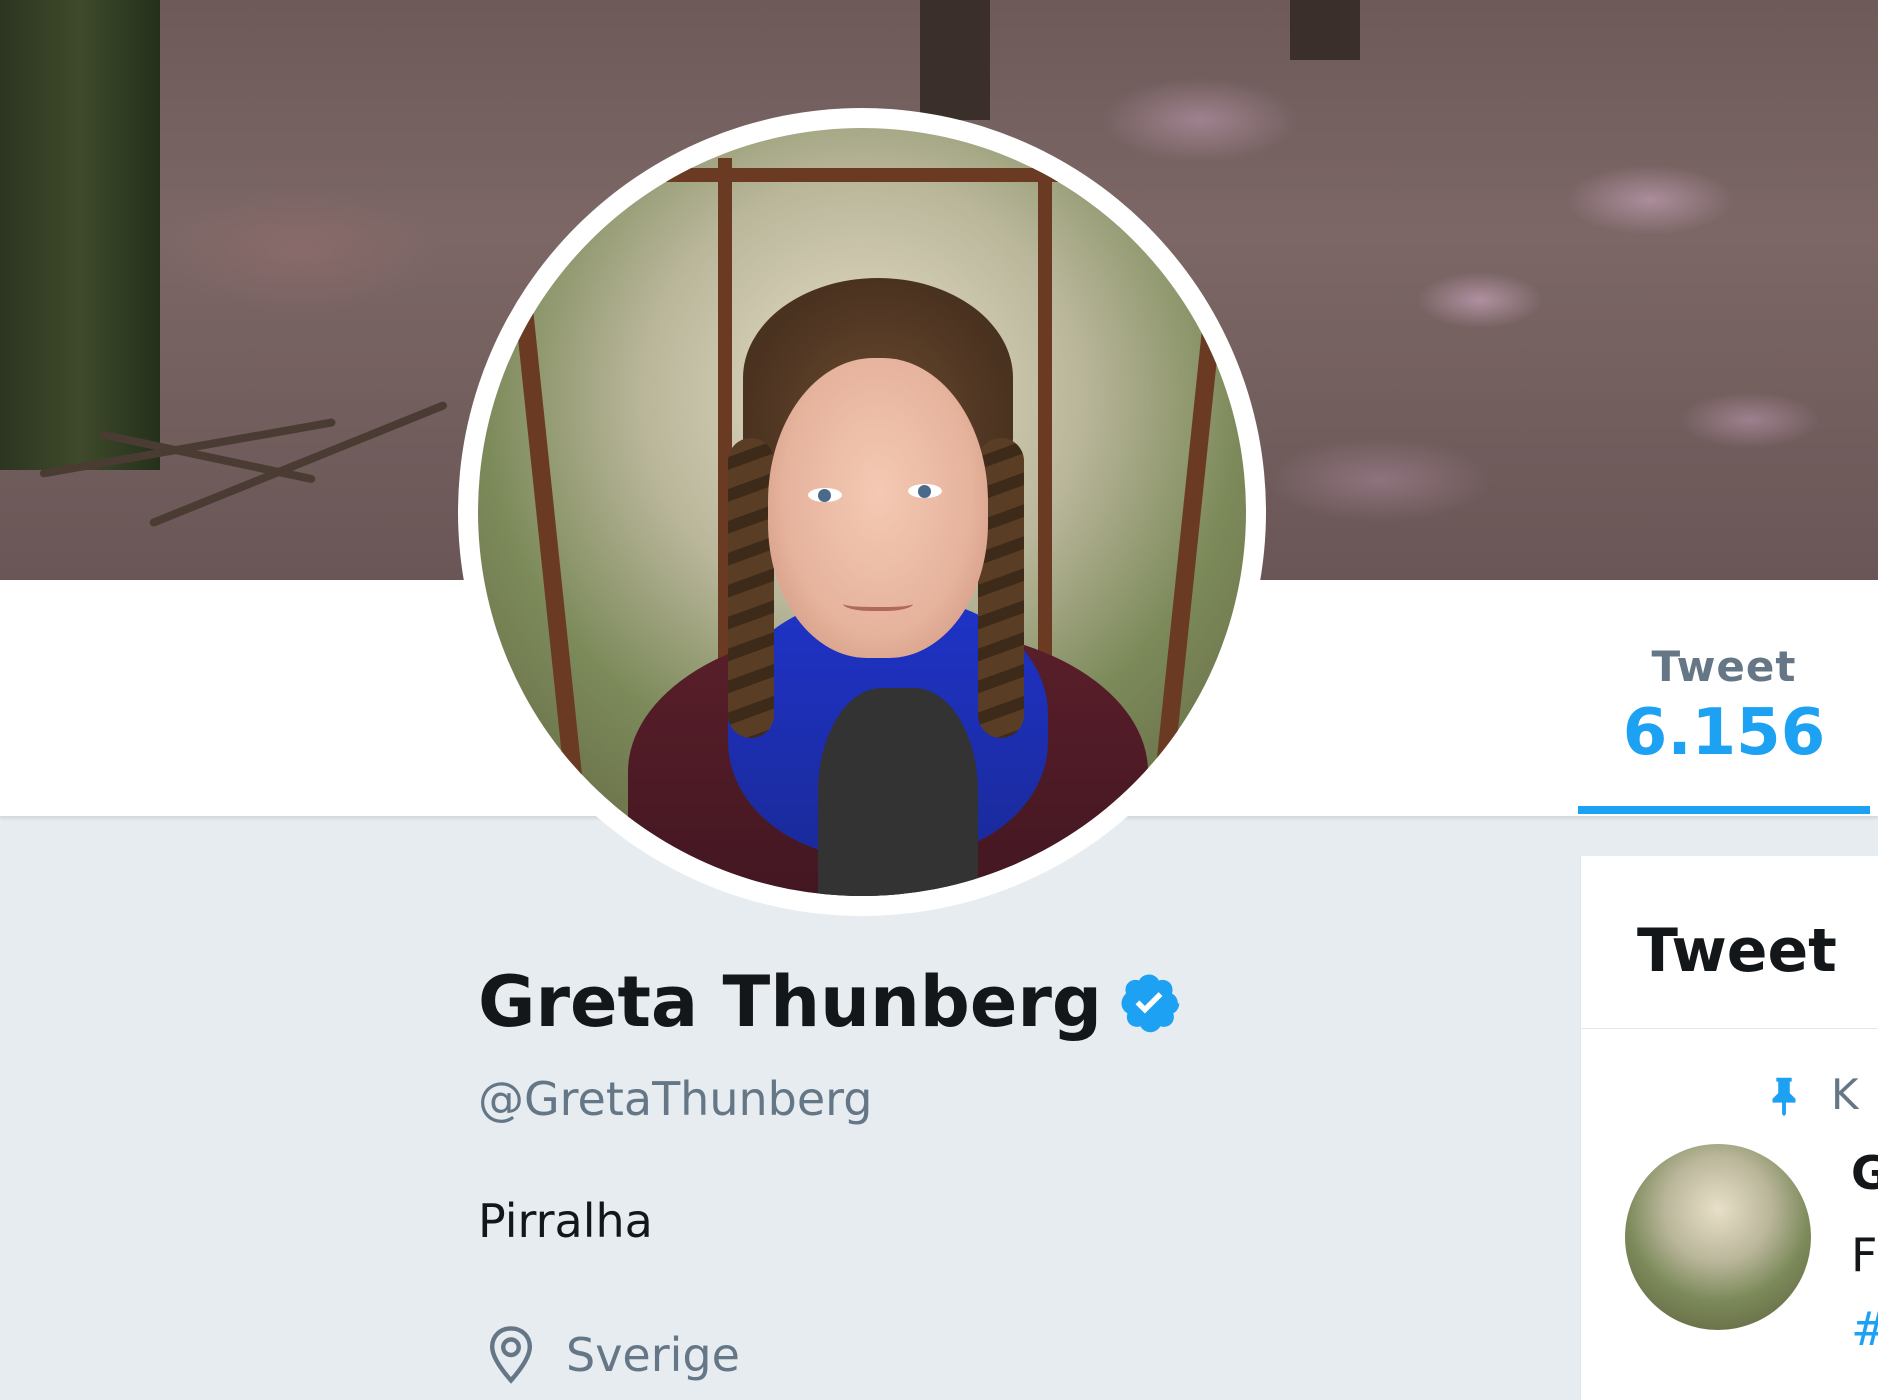  Describe the element at coordinates (565, 1221) in the screenshot. I see `profile-bio: Pirralha` at that location.